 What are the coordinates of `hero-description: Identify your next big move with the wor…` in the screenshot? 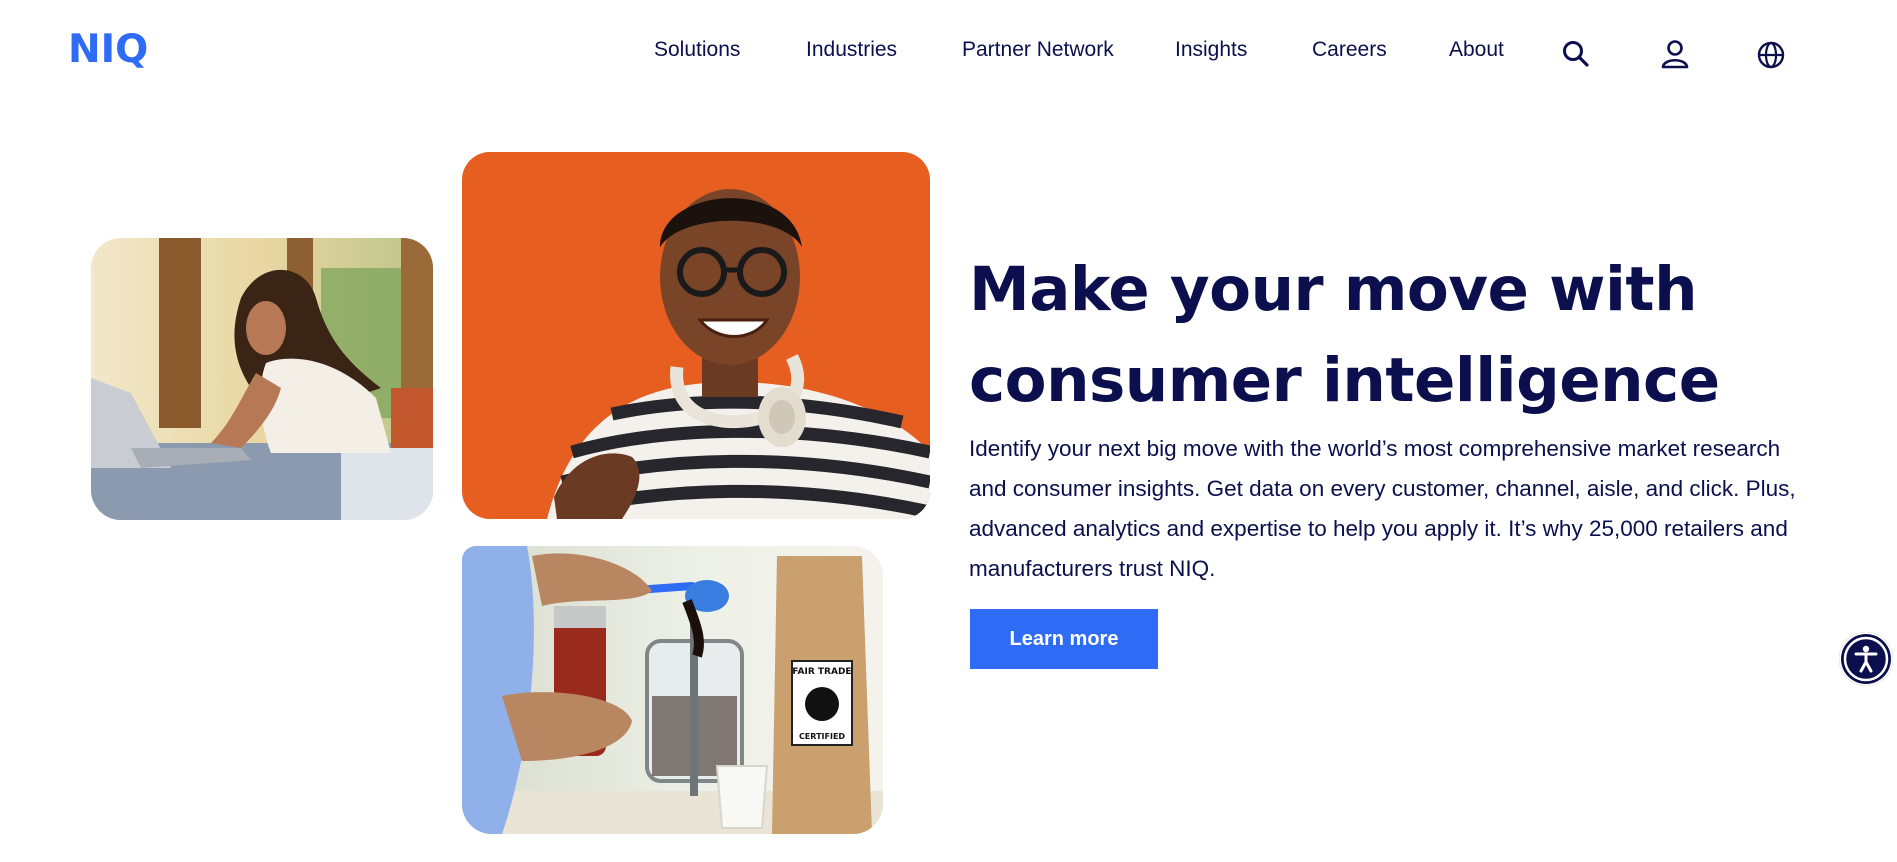 It's located at (1382, 508).